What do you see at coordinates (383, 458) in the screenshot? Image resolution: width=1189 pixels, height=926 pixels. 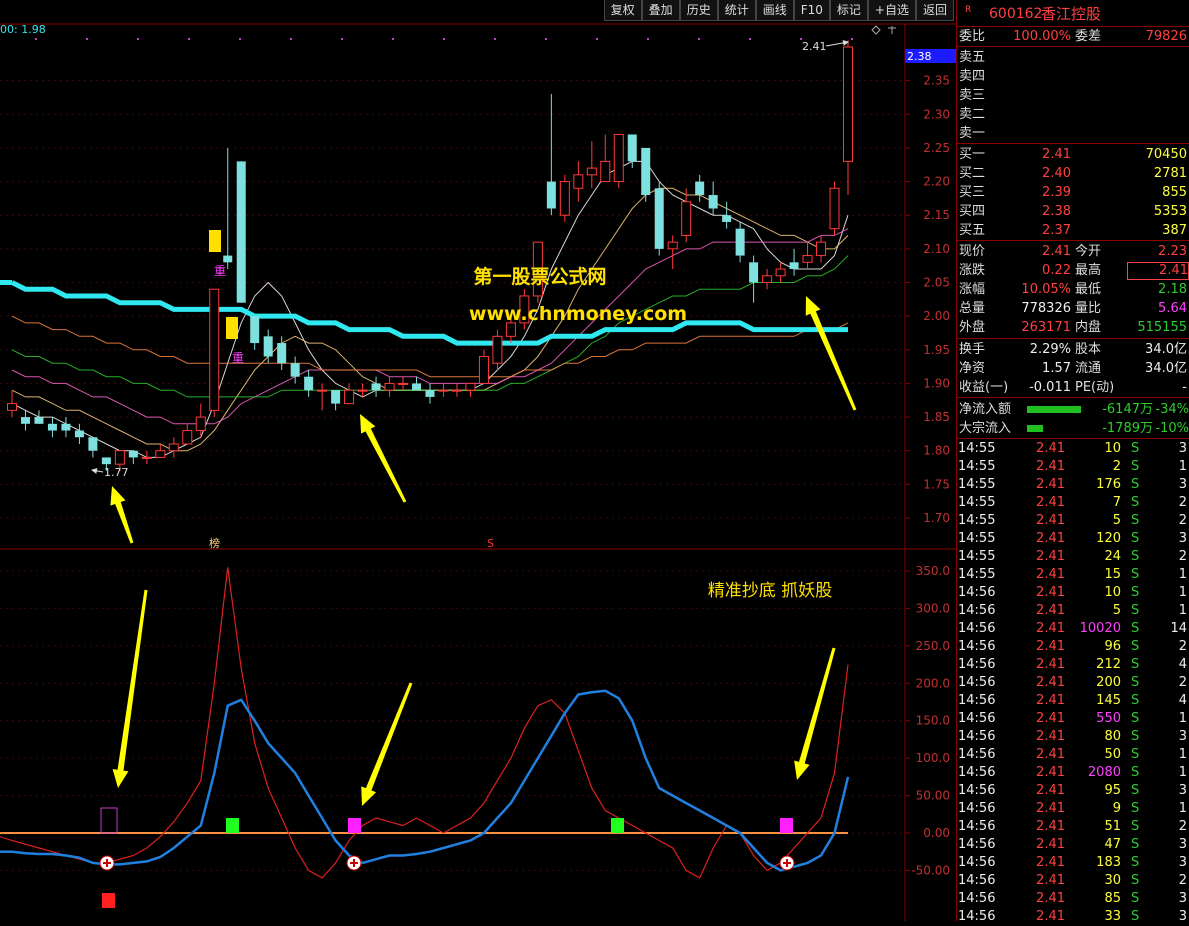 I see `annotation-arrow` at bounding box center [383, 458].